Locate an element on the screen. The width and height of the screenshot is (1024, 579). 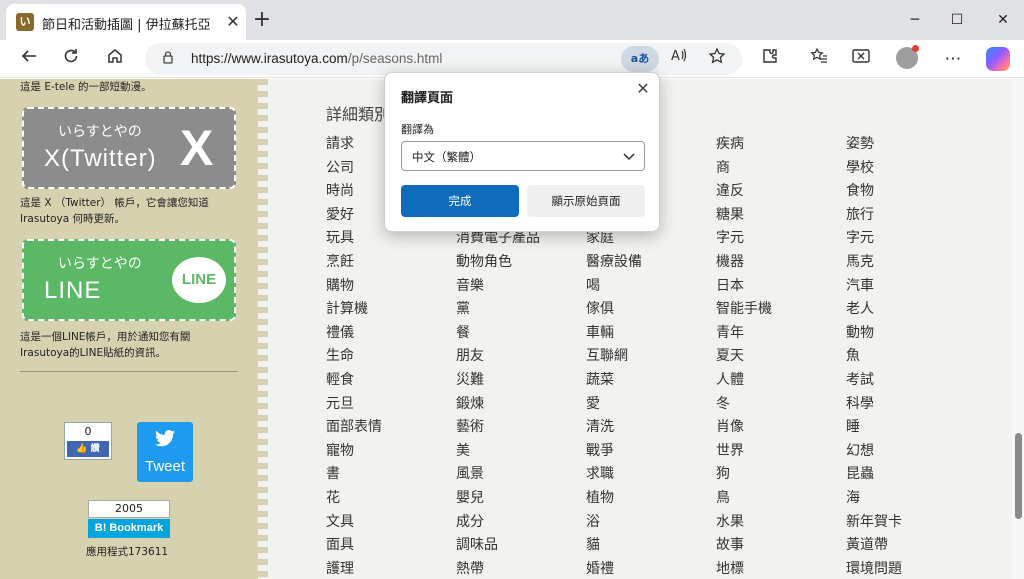
category-link: 姿勢 is located at coordinates (911, 145).